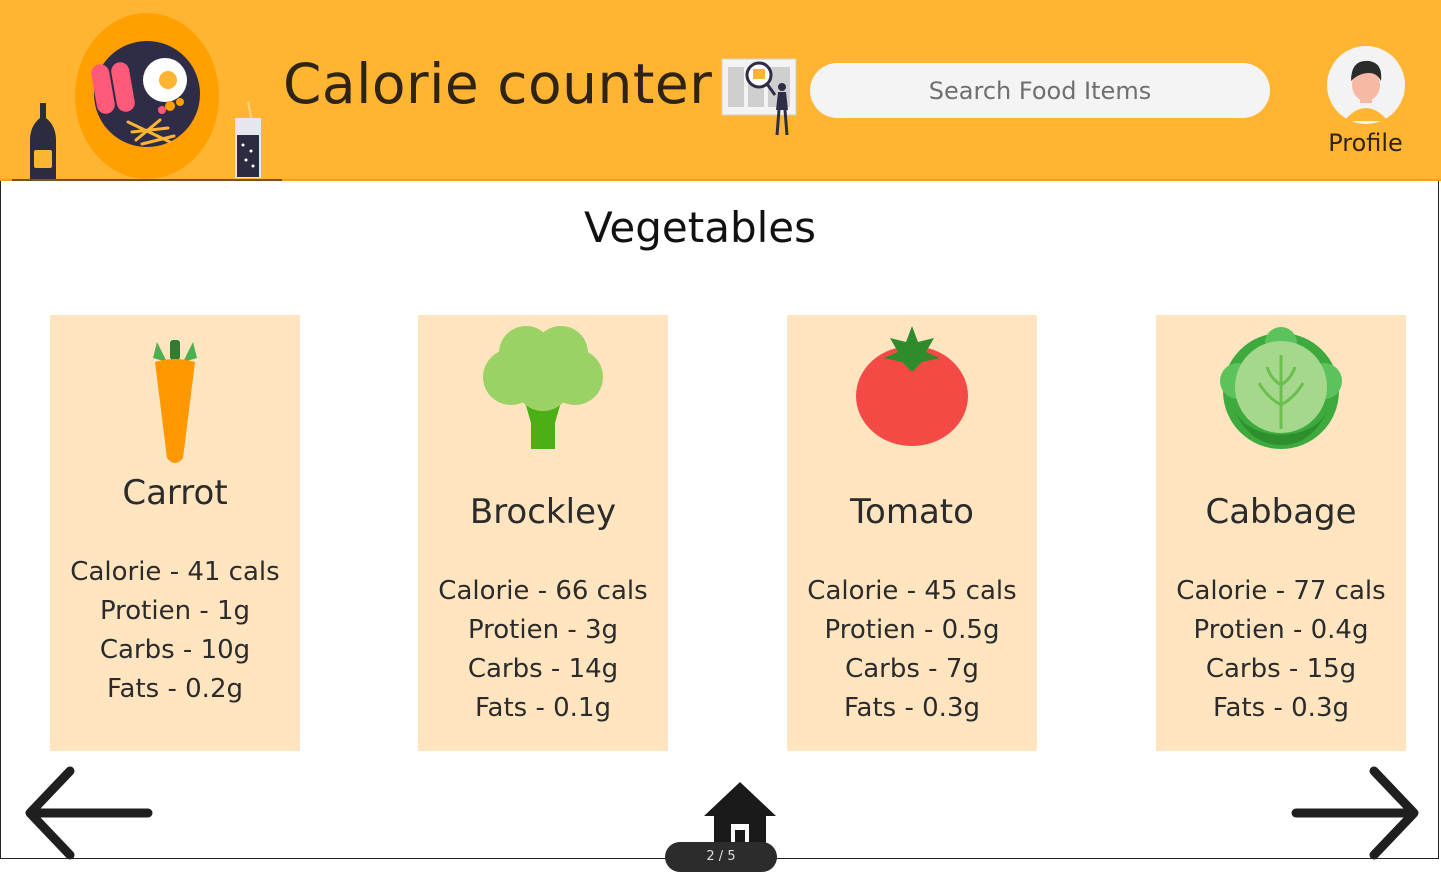  What do you see at coordinates (912, 512) in the screenshot?
I see `food-name: Tomato` at bounding box center [912, 512].